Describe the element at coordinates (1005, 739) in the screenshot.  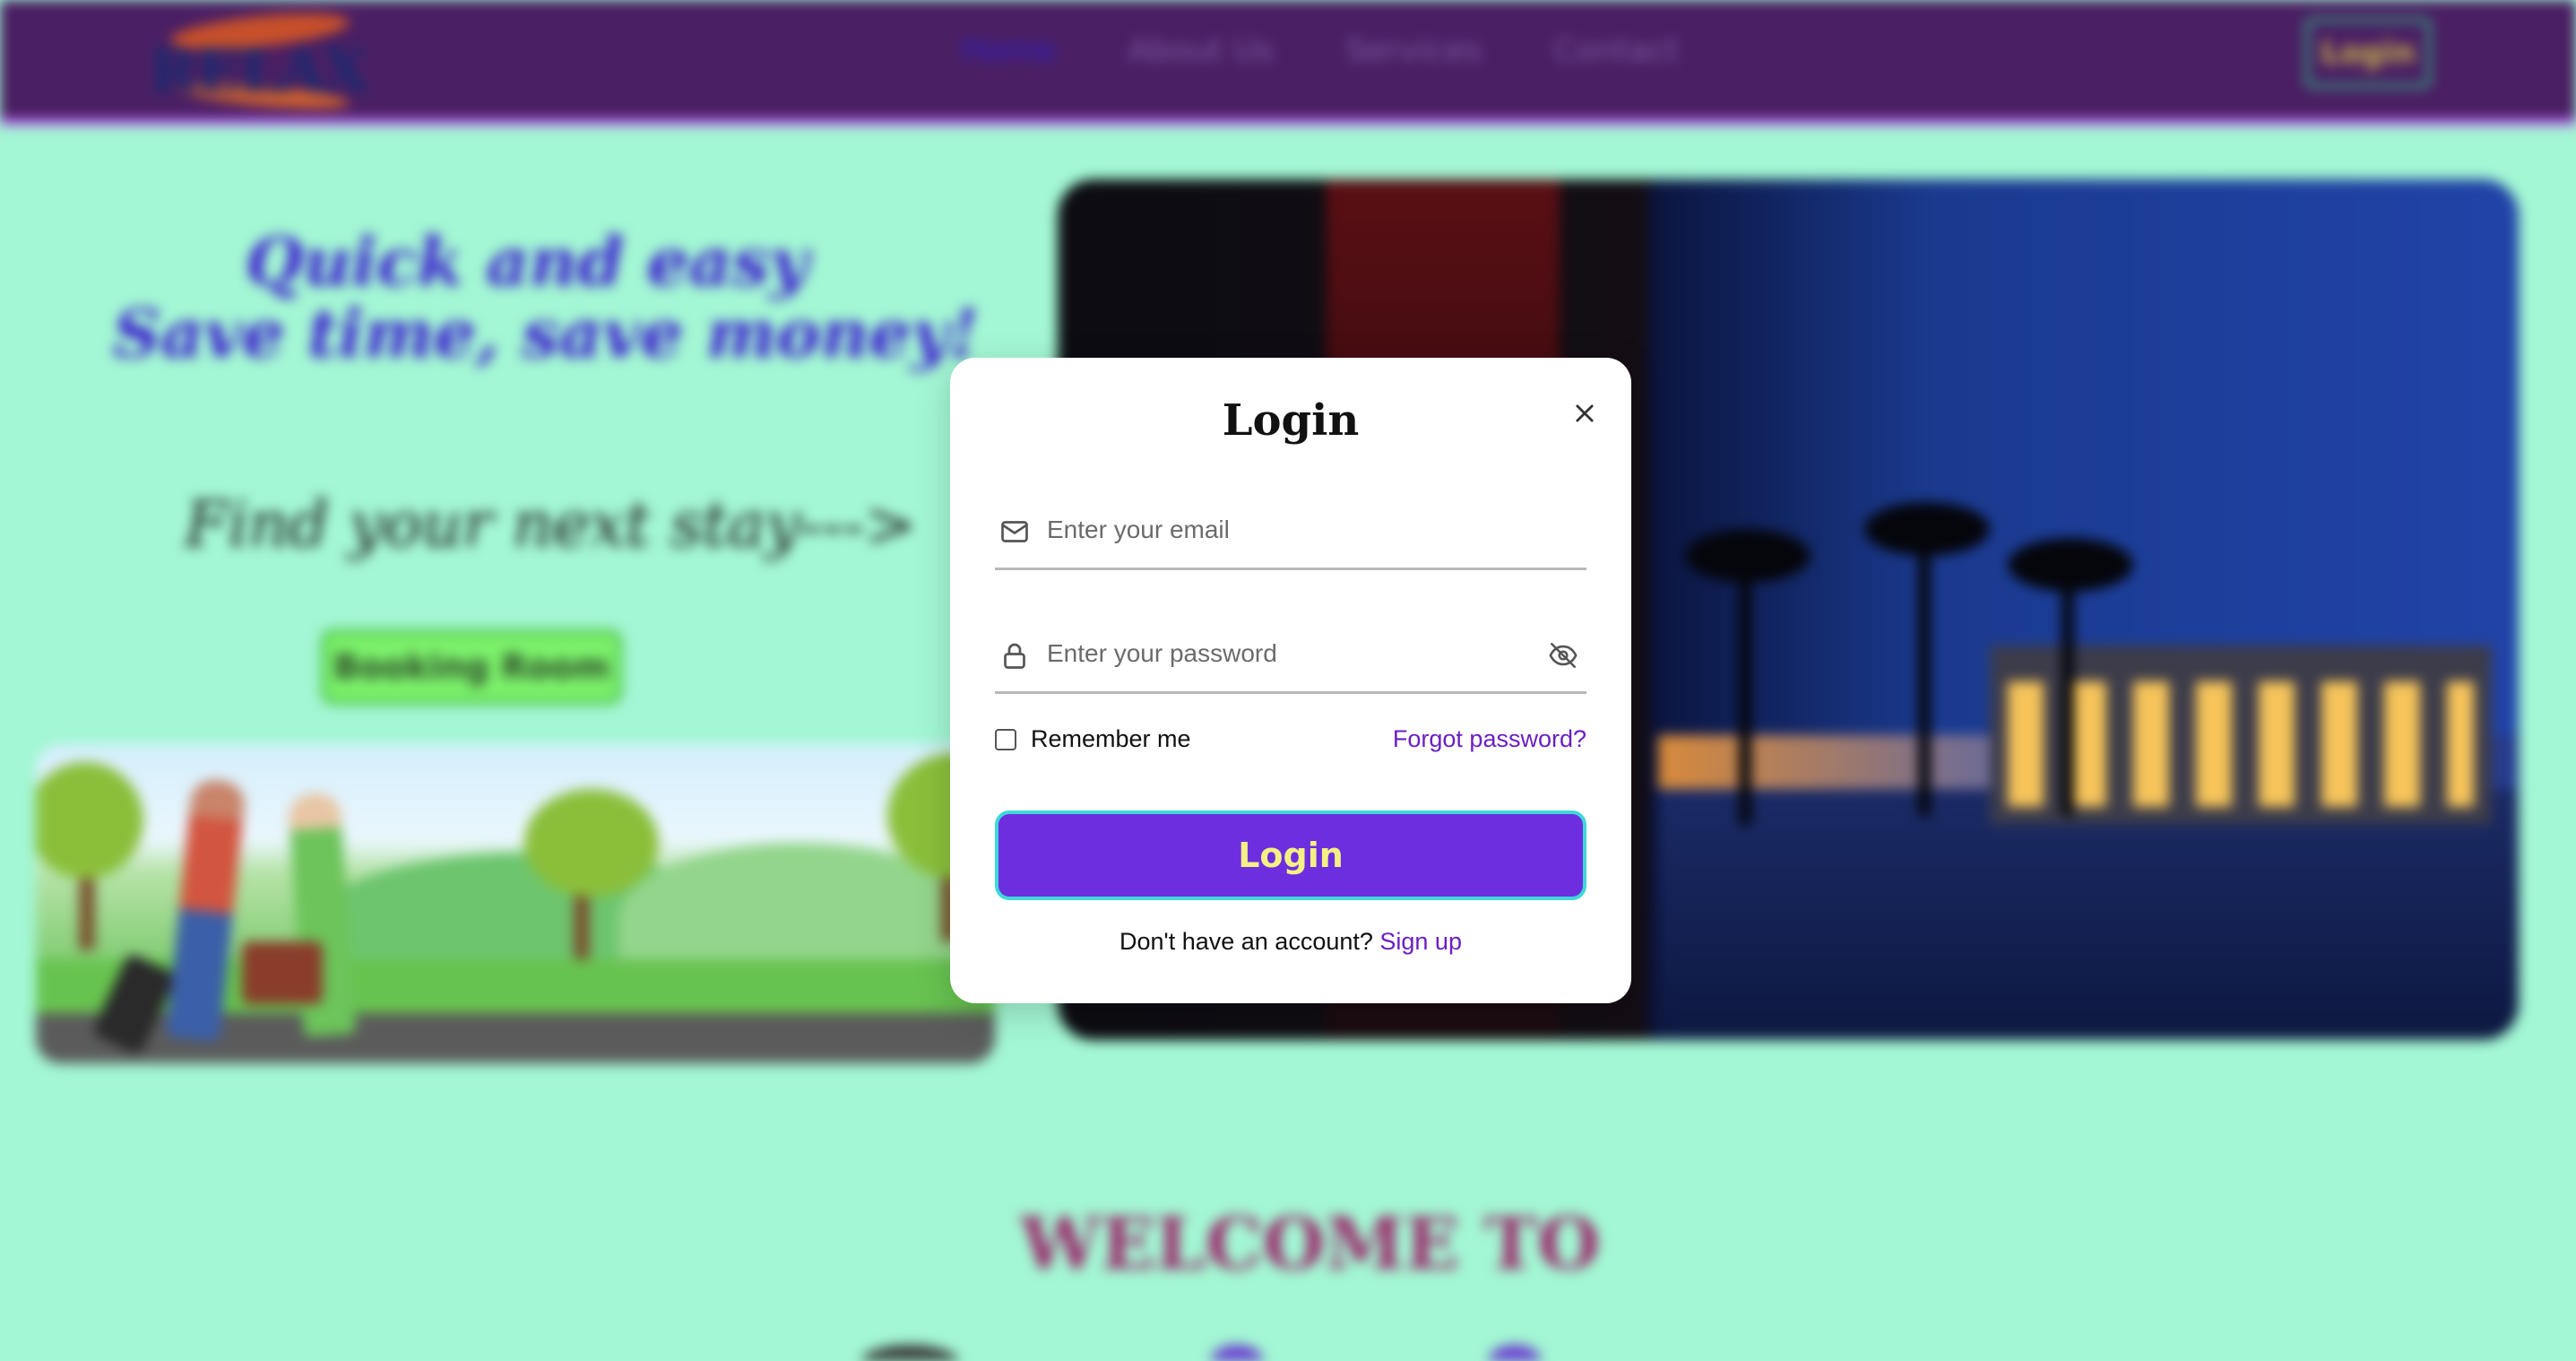
I see `remember-me-checkbox` at that location.